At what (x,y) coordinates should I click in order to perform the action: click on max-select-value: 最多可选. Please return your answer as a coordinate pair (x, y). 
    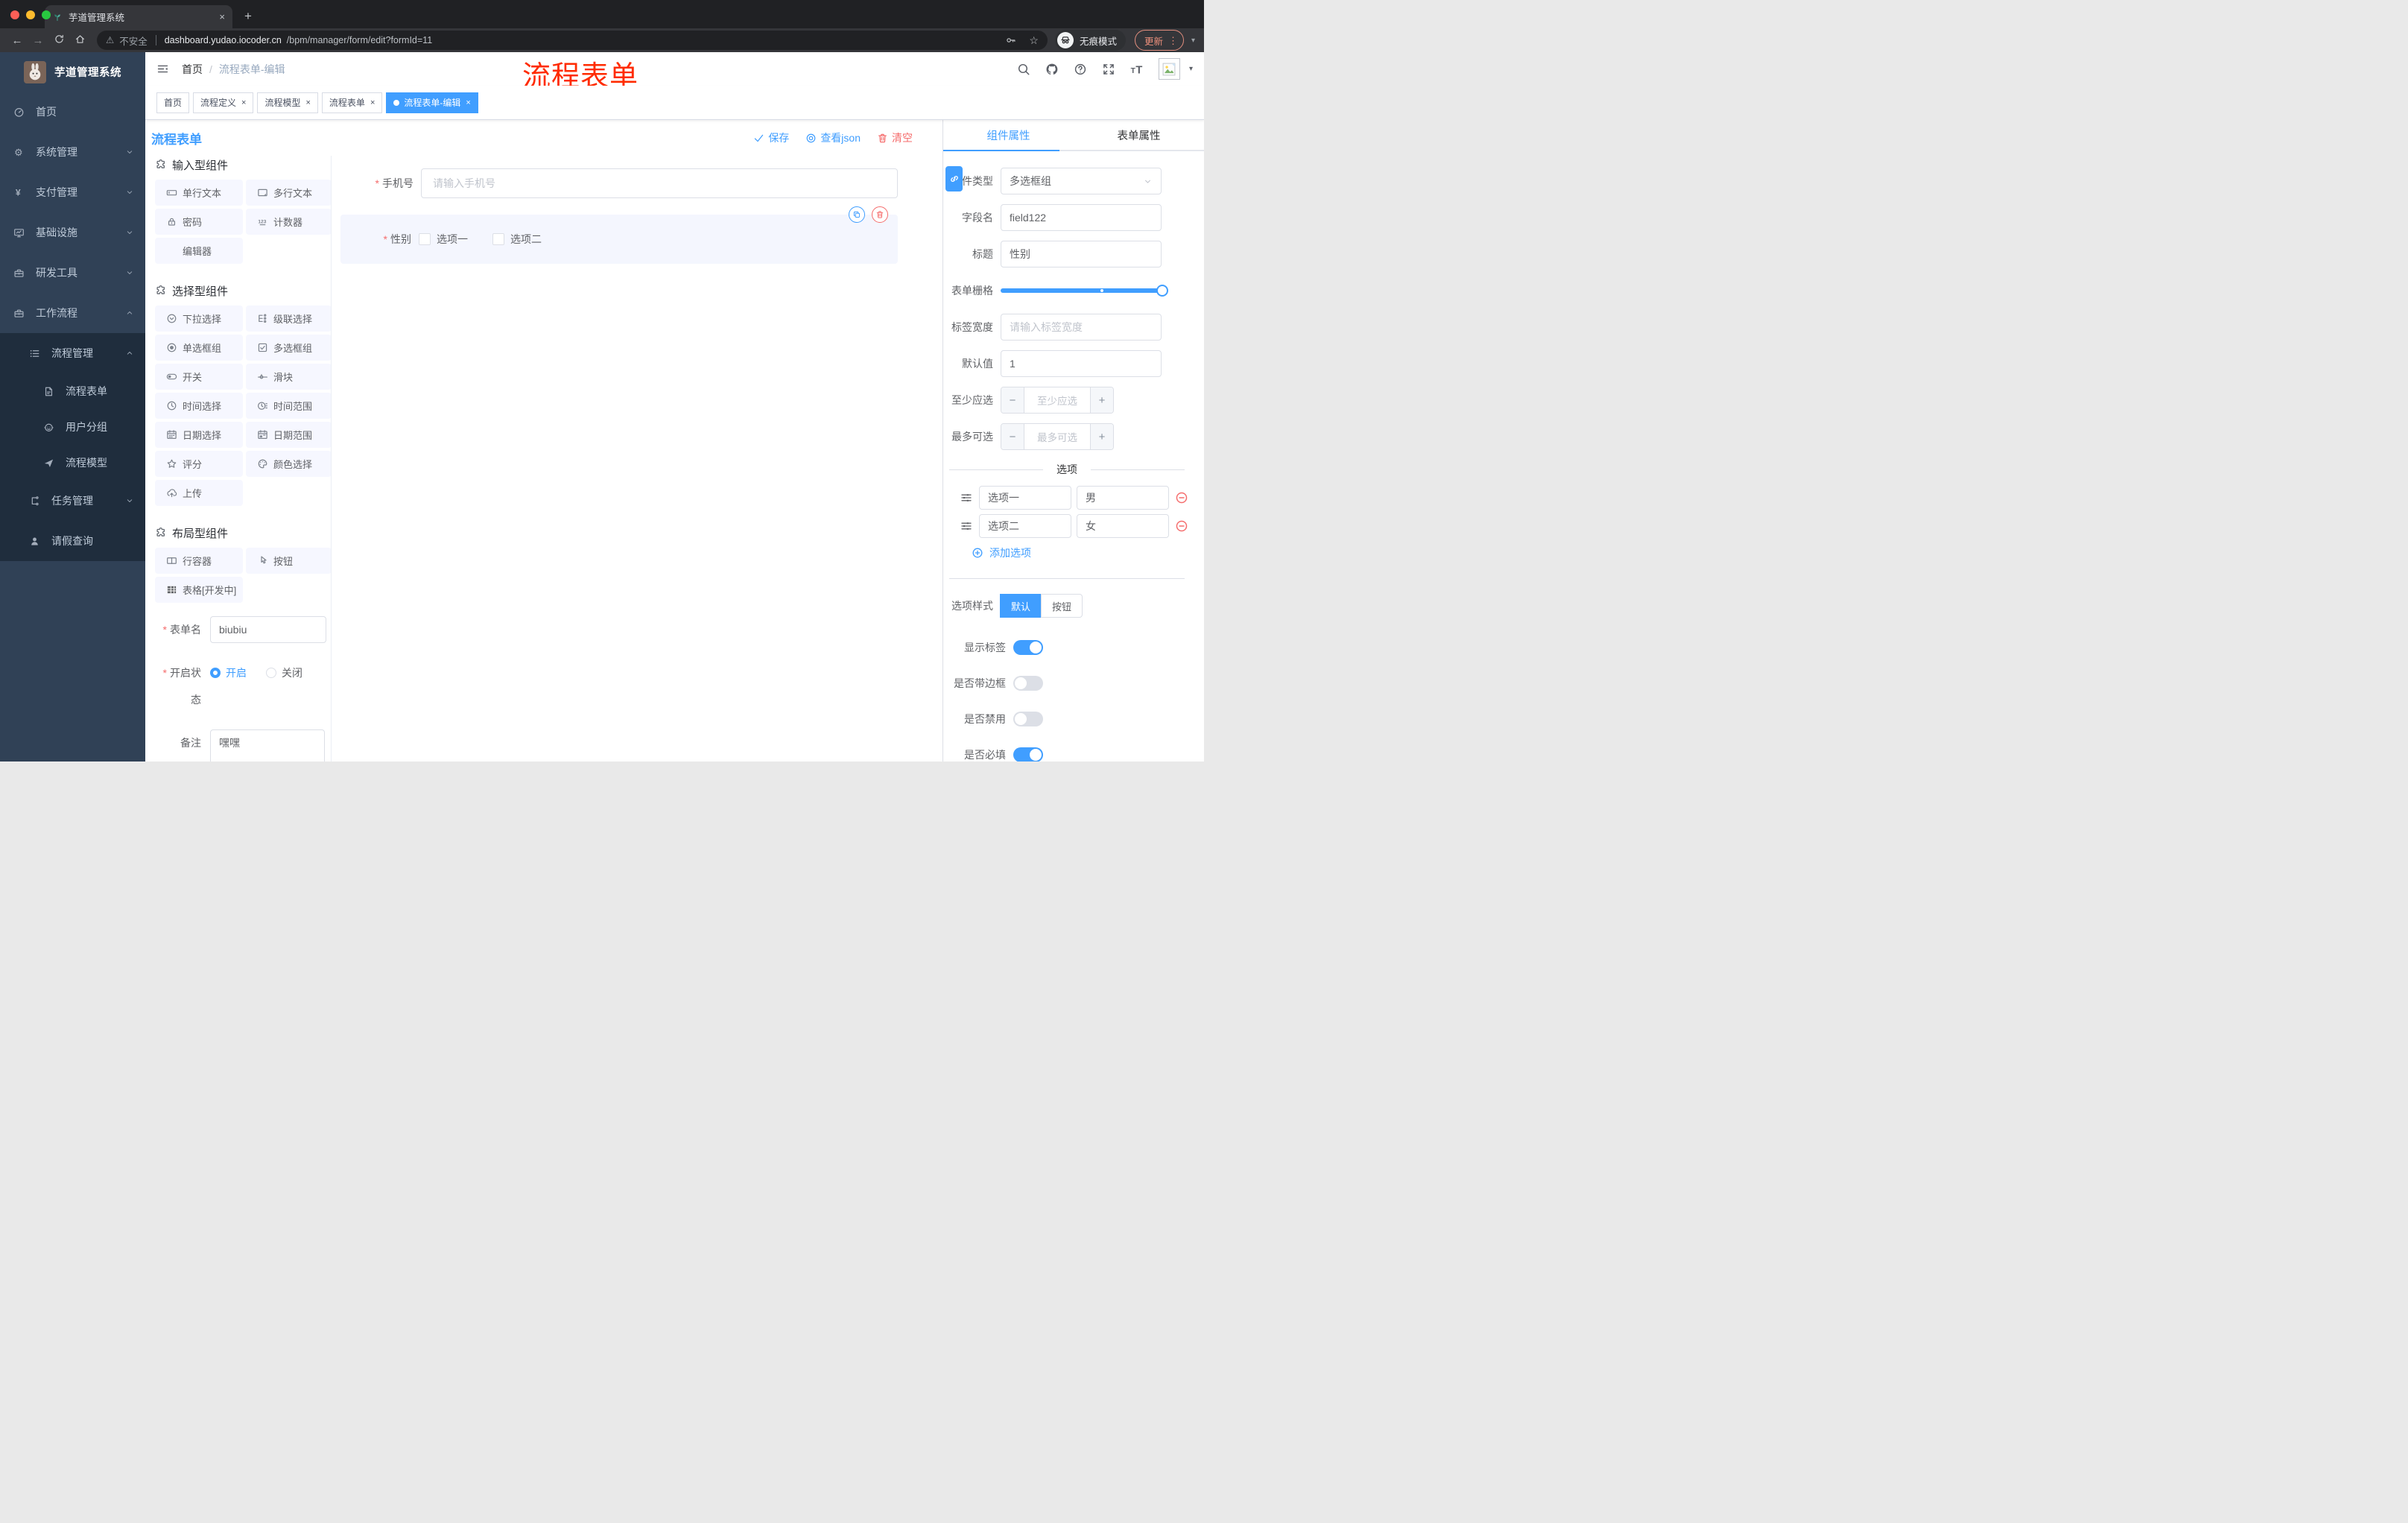
    Looking at the image, I should click on (1057, 436).